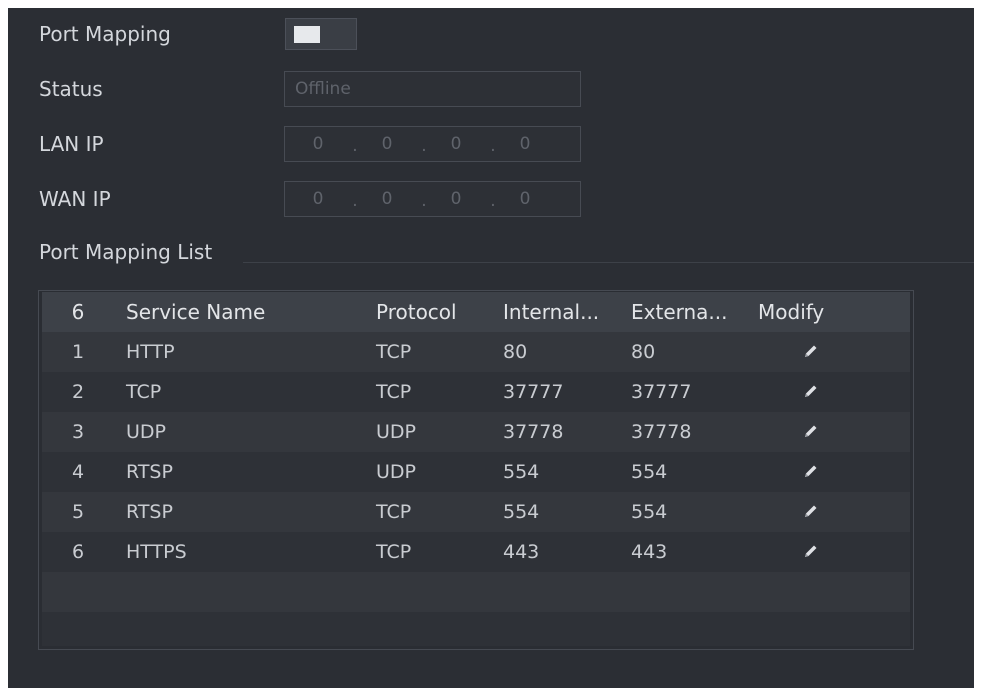  I want to click on row-number: 1, so click(78, 352).